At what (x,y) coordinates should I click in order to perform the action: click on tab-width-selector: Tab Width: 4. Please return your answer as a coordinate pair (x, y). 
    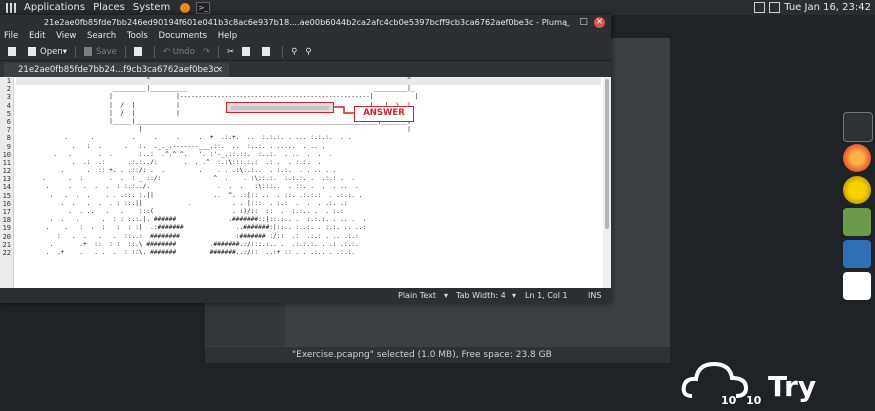
    Looking at the image, I should click on (481, 295).